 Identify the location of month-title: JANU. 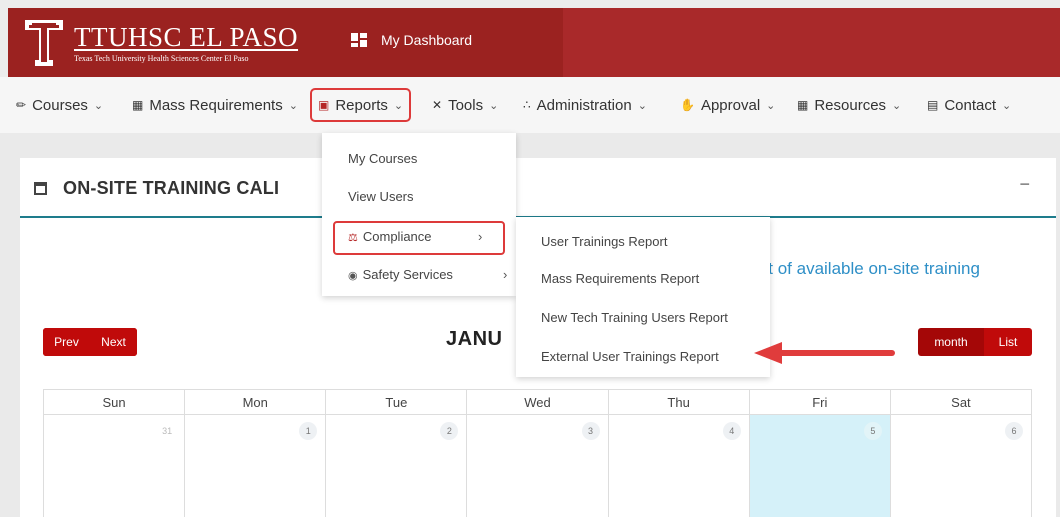
(474, 339).